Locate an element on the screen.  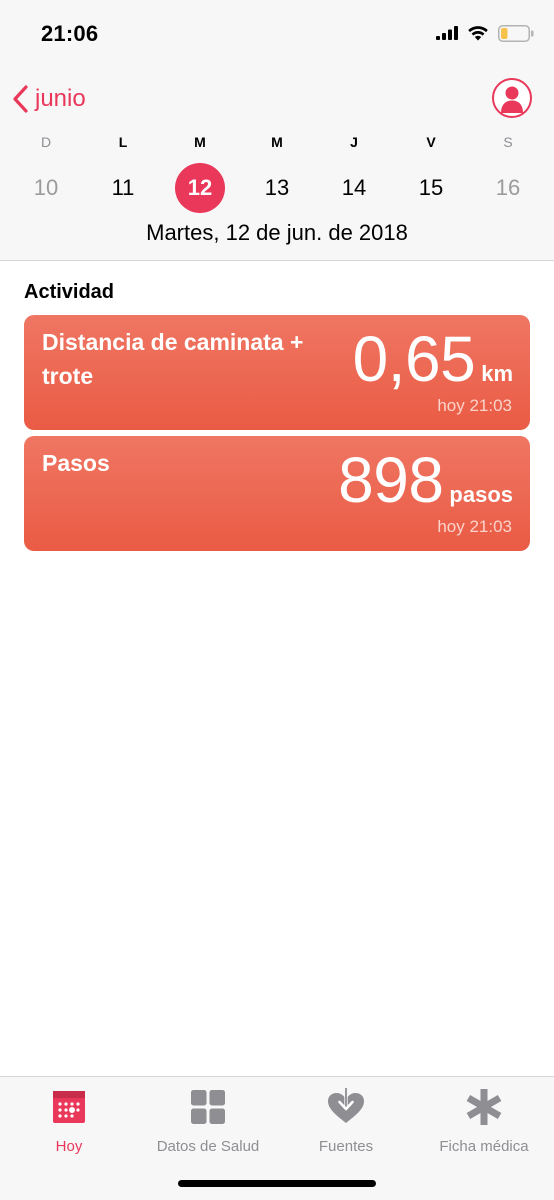
status-icons is located at coordinates (485, 33).